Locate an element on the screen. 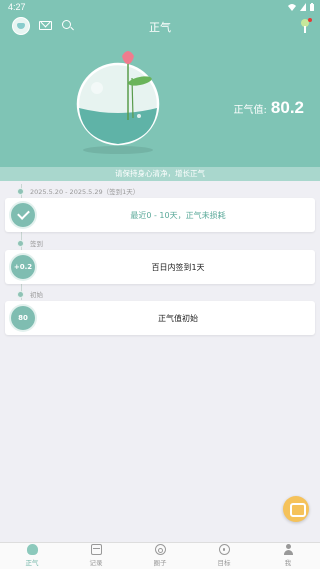 This screenshot has height=569, width=320. section-header: 初始 is located at coordinates (30, 294).